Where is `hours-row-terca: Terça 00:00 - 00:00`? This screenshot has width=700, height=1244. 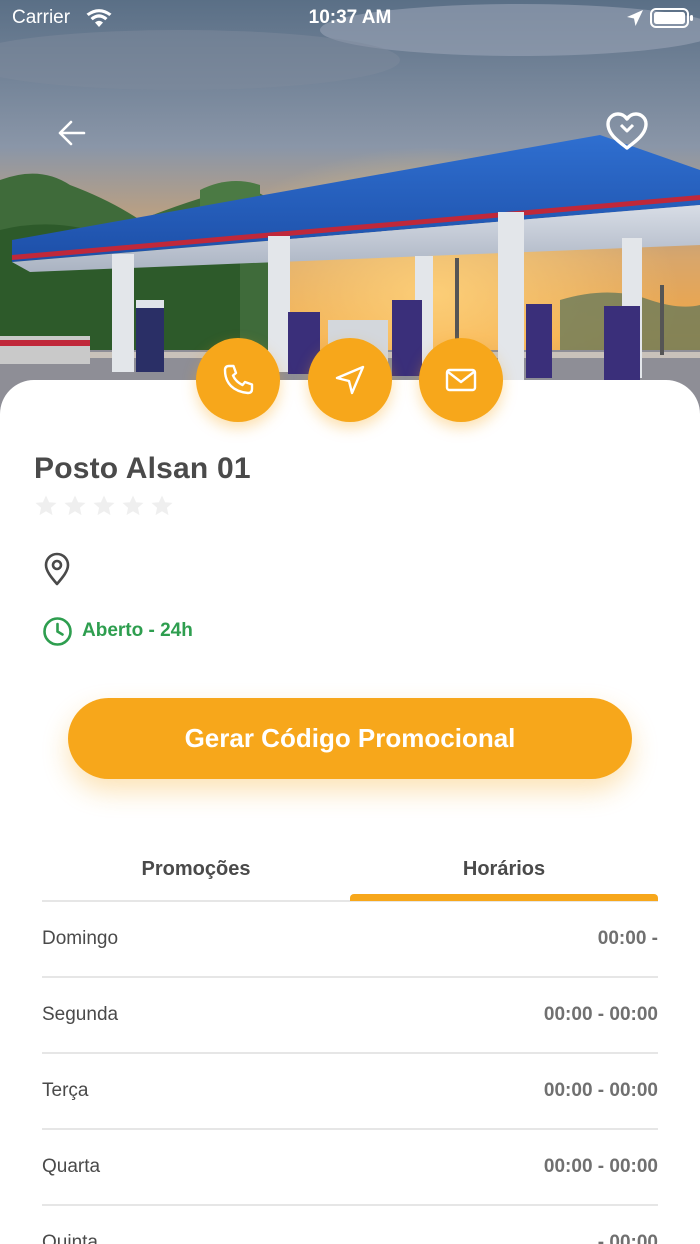 hours-row-terca: Terça 00:00 - 00:00 is located at coordinates (350, 1092).